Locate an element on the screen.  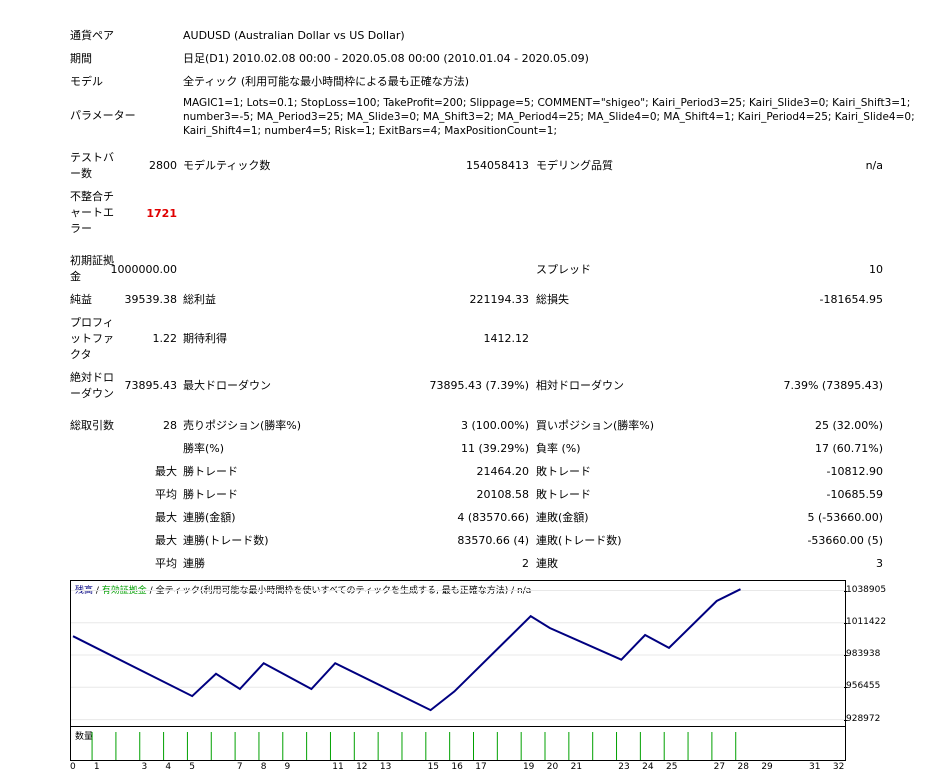
max-consec-money-prefix: 最大 is located at coordinates (166, 517).